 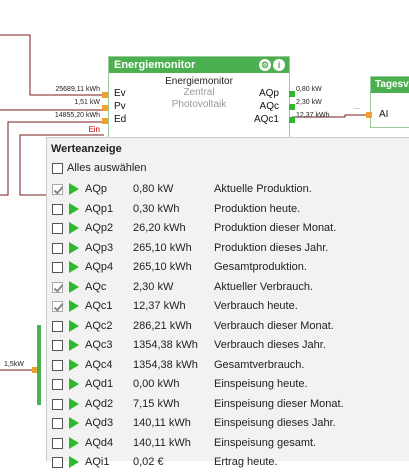 What do you see at coordinates (96, 189) in the screenshot?
I see `row-name: AQp` at bounding box center [96, 189].